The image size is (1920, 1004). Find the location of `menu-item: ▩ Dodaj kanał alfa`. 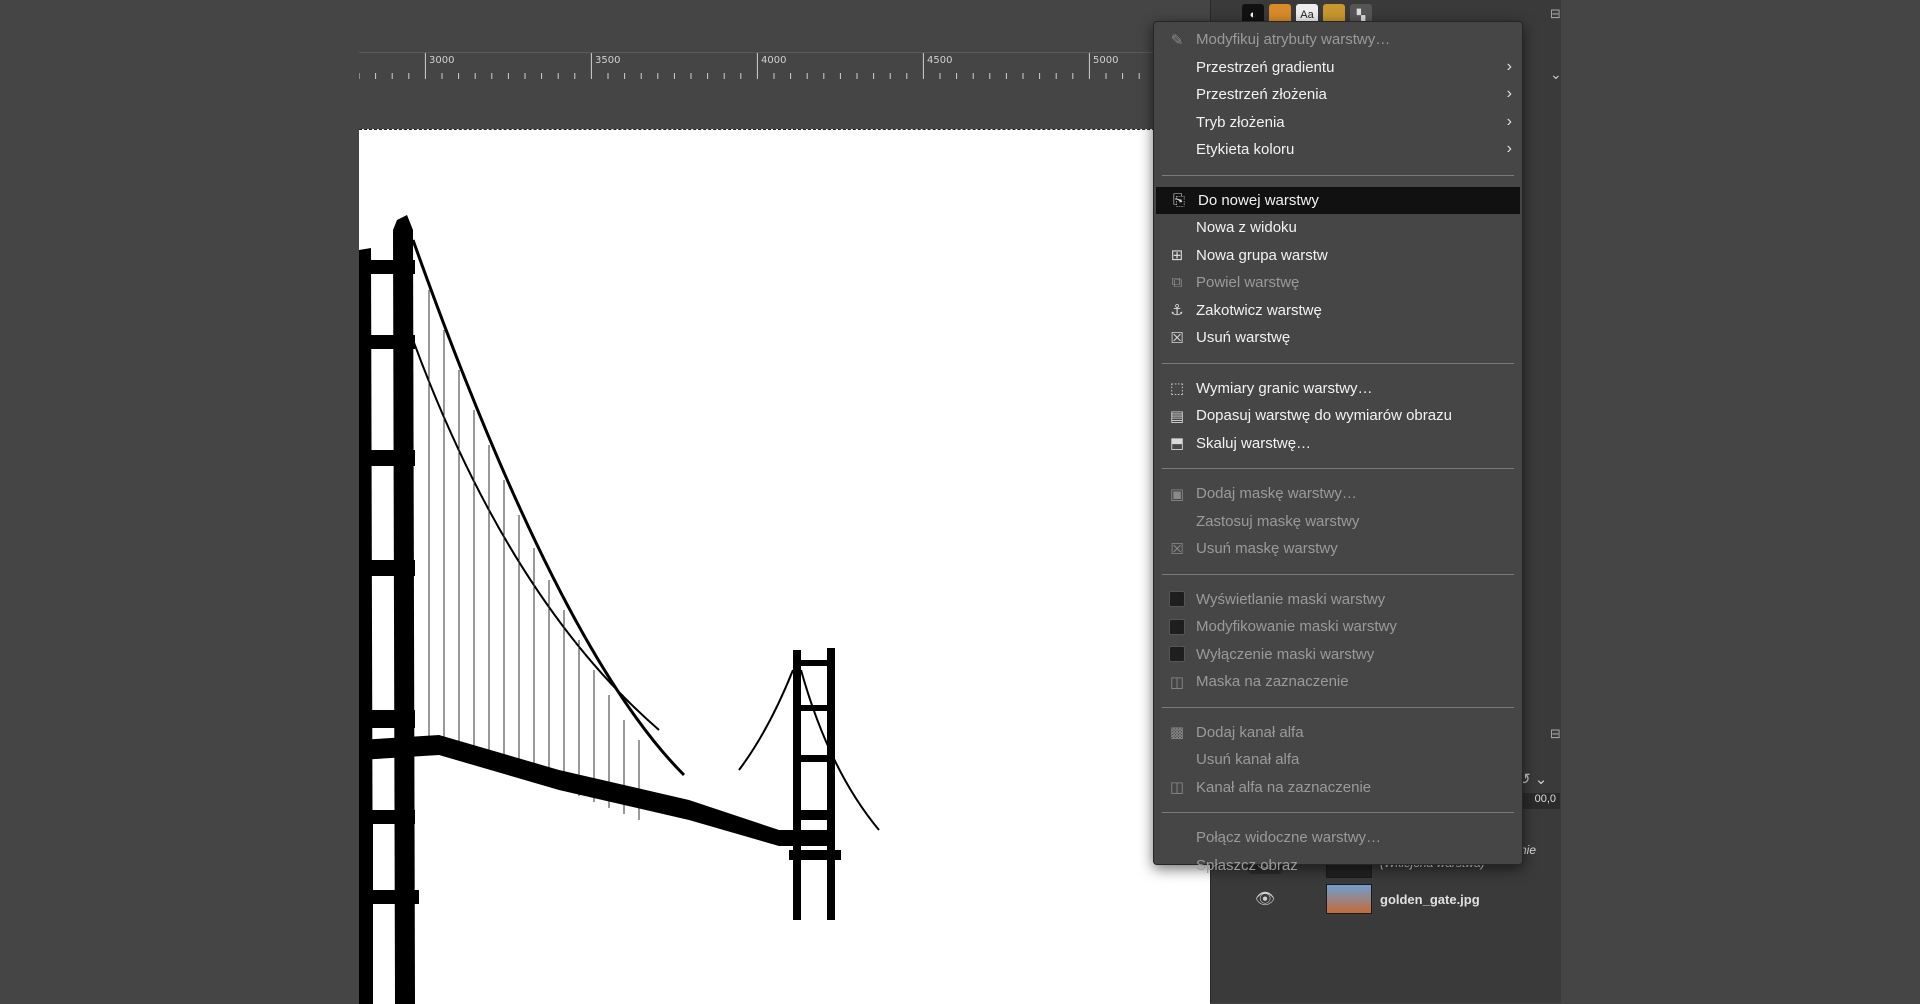

menu-item: ▩ Dodaj kanał alfa is located at coordinates (1338, 733).